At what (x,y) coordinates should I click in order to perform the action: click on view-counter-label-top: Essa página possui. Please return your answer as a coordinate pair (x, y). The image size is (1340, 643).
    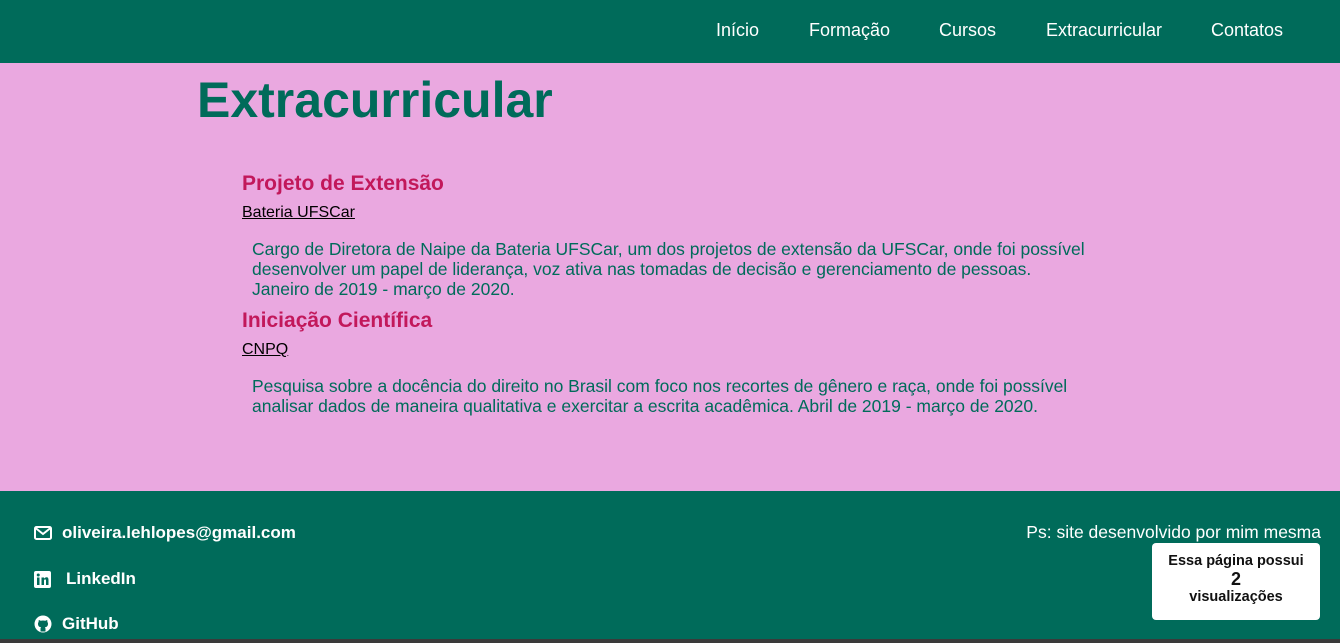
    Looking at the image, I should click on (1236, 561).